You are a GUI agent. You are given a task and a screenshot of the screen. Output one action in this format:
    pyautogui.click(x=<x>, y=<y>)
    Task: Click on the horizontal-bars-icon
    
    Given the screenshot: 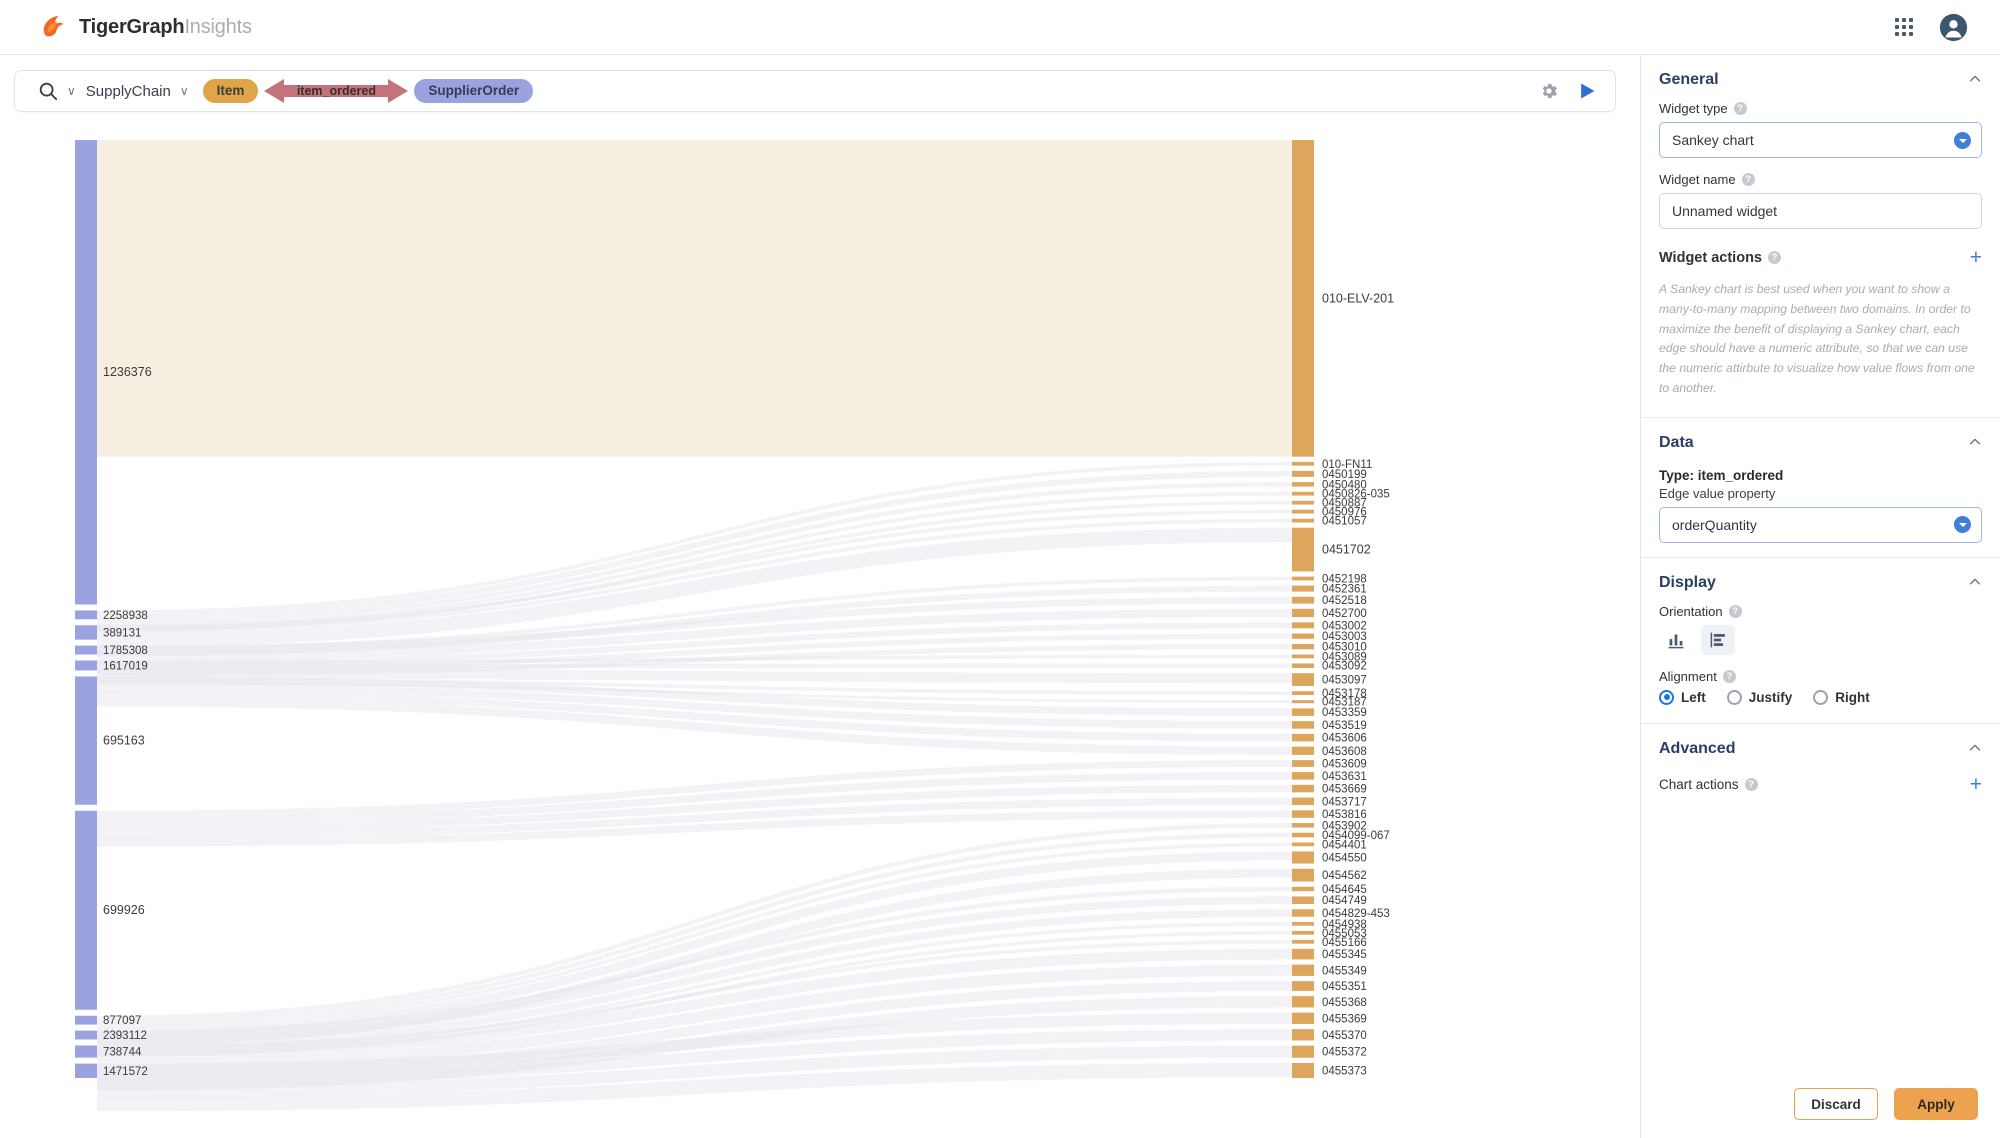 What is the action you would take?
    pyautogui.click(x=1718, y=639)
    